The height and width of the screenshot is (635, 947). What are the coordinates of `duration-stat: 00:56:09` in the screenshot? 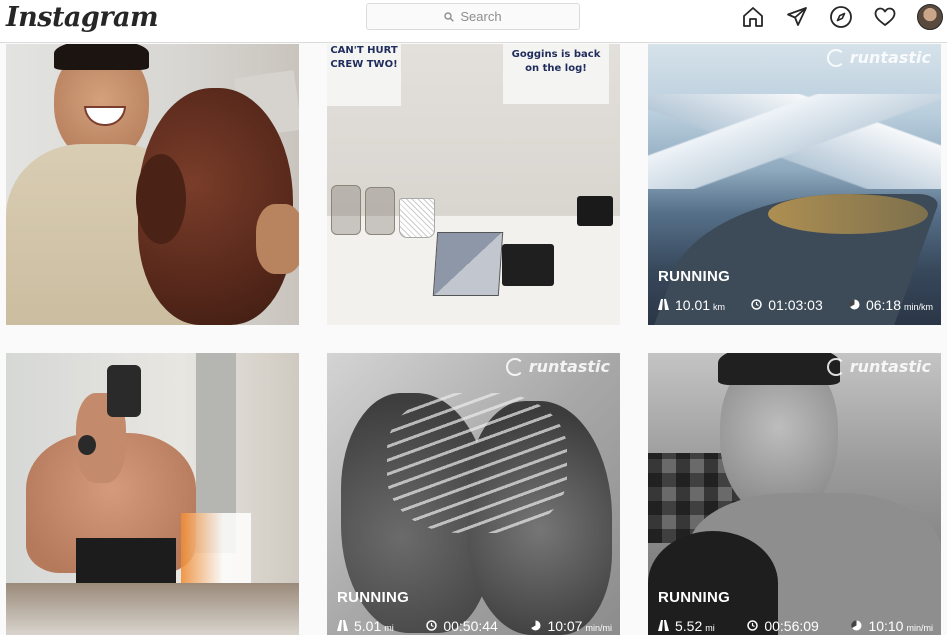 It's located at (783, 626).